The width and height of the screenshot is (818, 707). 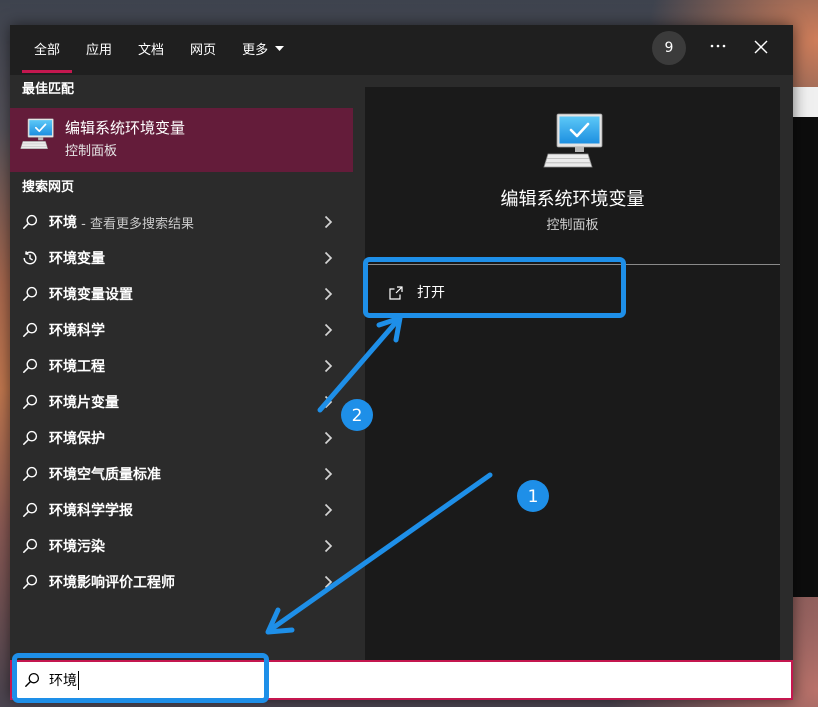 I want to click on tab-label: 应用, so click(x=99, y=50).